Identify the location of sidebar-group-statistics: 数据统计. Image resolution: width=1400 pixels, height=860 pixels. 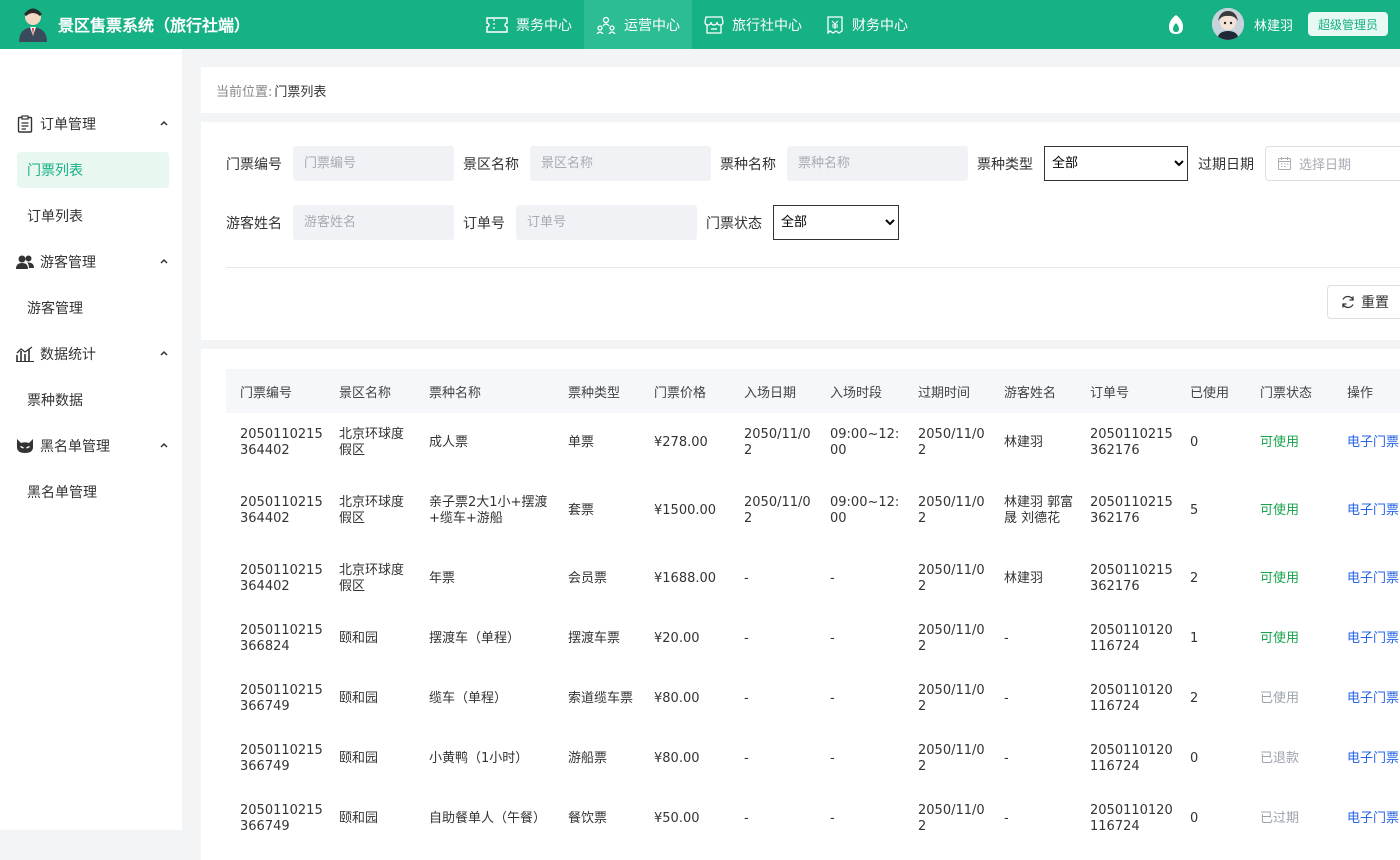
(91, 354).